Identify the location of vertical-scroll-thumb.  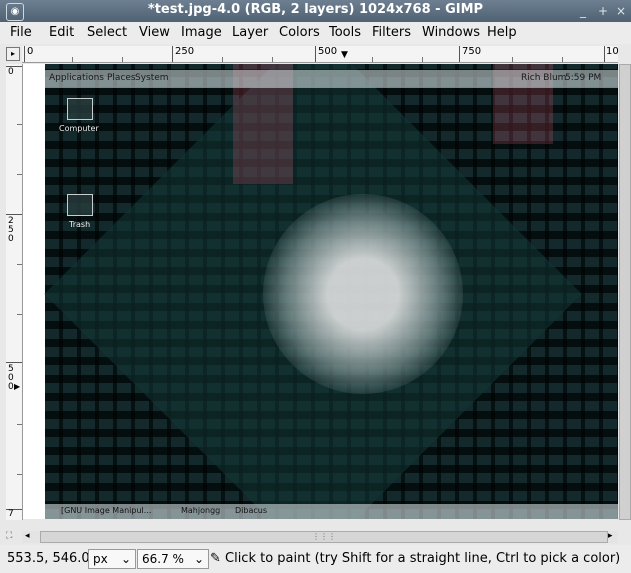
(625, 292).